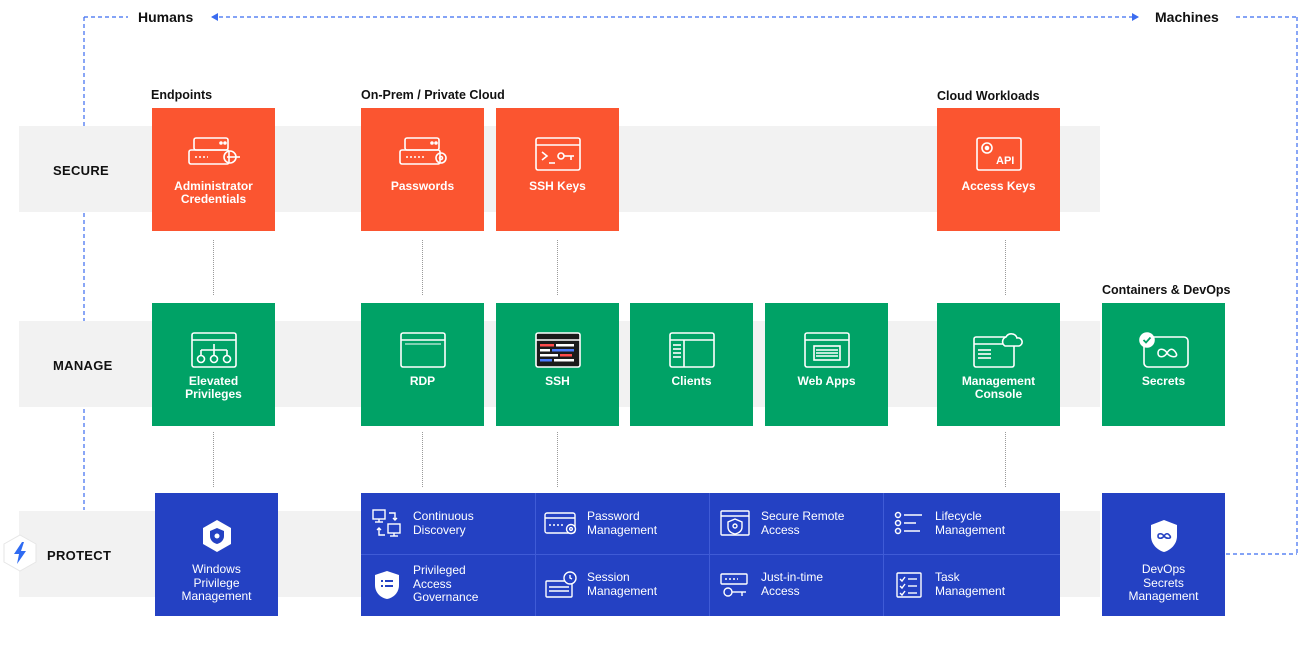 Image resolution: width=1301 pixels, height=670 pixels. I want to click on lifecycle-list-icon, so click(909, 524).